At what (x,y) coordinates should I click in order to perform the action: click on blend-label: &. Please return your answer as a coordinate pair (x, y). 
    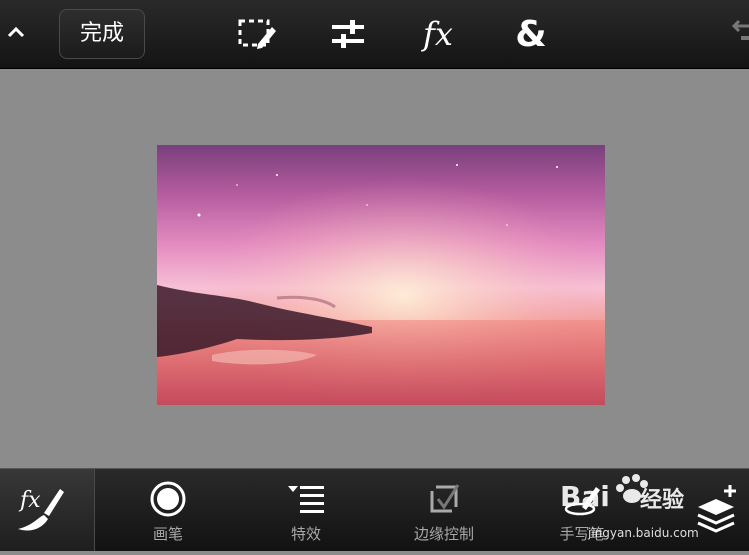
    Looking at the image, I should click on (531, 34).